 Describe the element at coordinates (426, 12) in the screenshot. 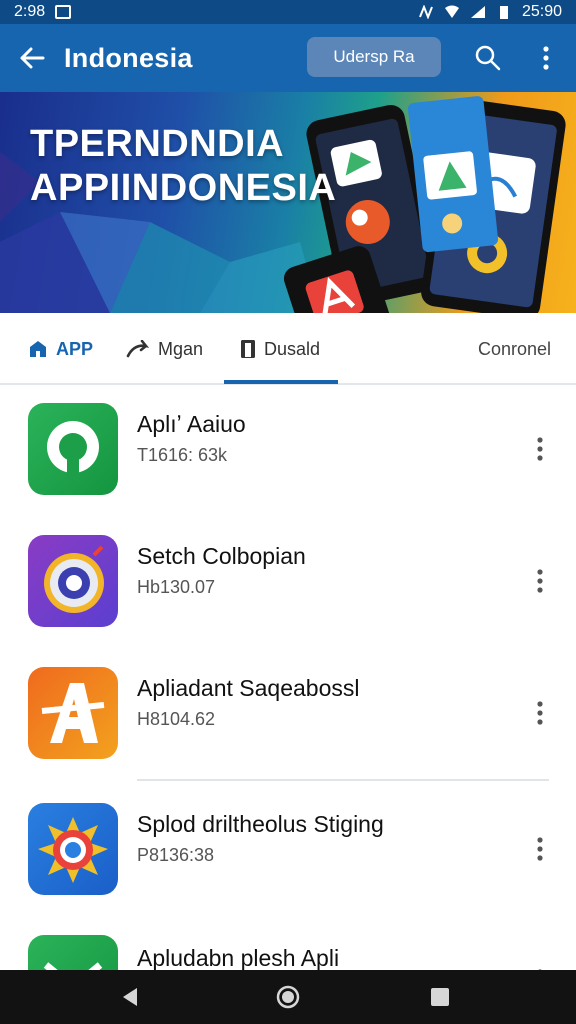

I see `nfc-icon` at that location.